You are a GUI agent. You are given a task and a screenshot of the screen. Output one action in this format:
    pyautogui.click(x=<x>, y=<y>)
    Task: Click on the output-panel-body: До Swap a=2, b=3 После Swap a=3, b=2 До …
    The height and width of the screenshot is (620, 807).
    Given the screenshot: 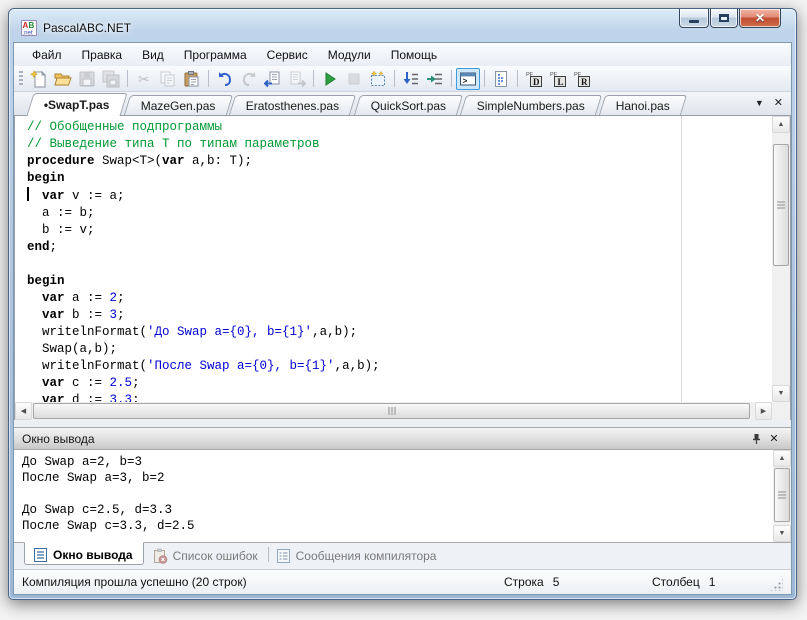 What is the action you would take?
    pyautogui.click(x=402, y=496)
    